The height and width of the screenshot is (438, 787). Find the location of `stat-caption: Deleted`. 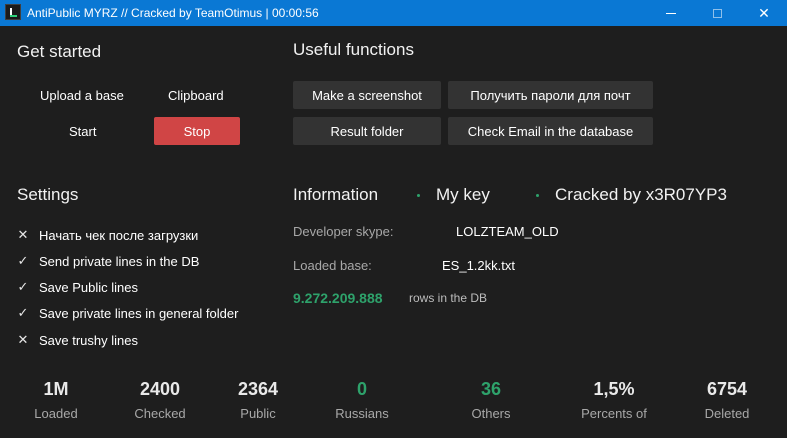

stat-caption: Deleted is located at coordinates (727, 413).